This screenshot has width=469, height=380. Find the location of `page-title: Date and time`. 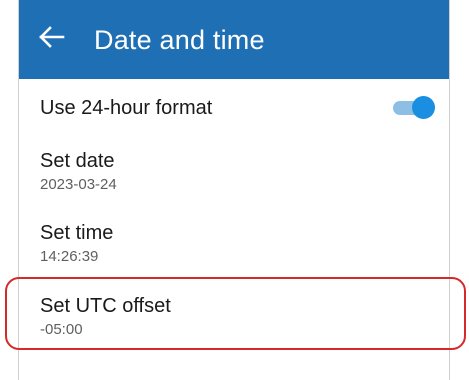

page-title: Date and time is located at coordinates (179, 40).